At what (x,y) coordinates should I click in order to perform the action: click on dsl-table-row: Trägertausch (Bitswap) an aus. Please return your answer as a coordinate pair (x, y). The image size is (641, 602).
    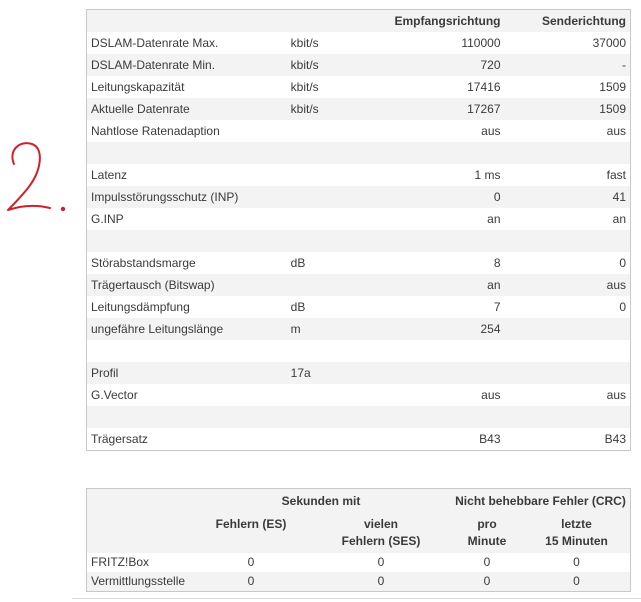
    Looking at the image, I should click on (358, 285).